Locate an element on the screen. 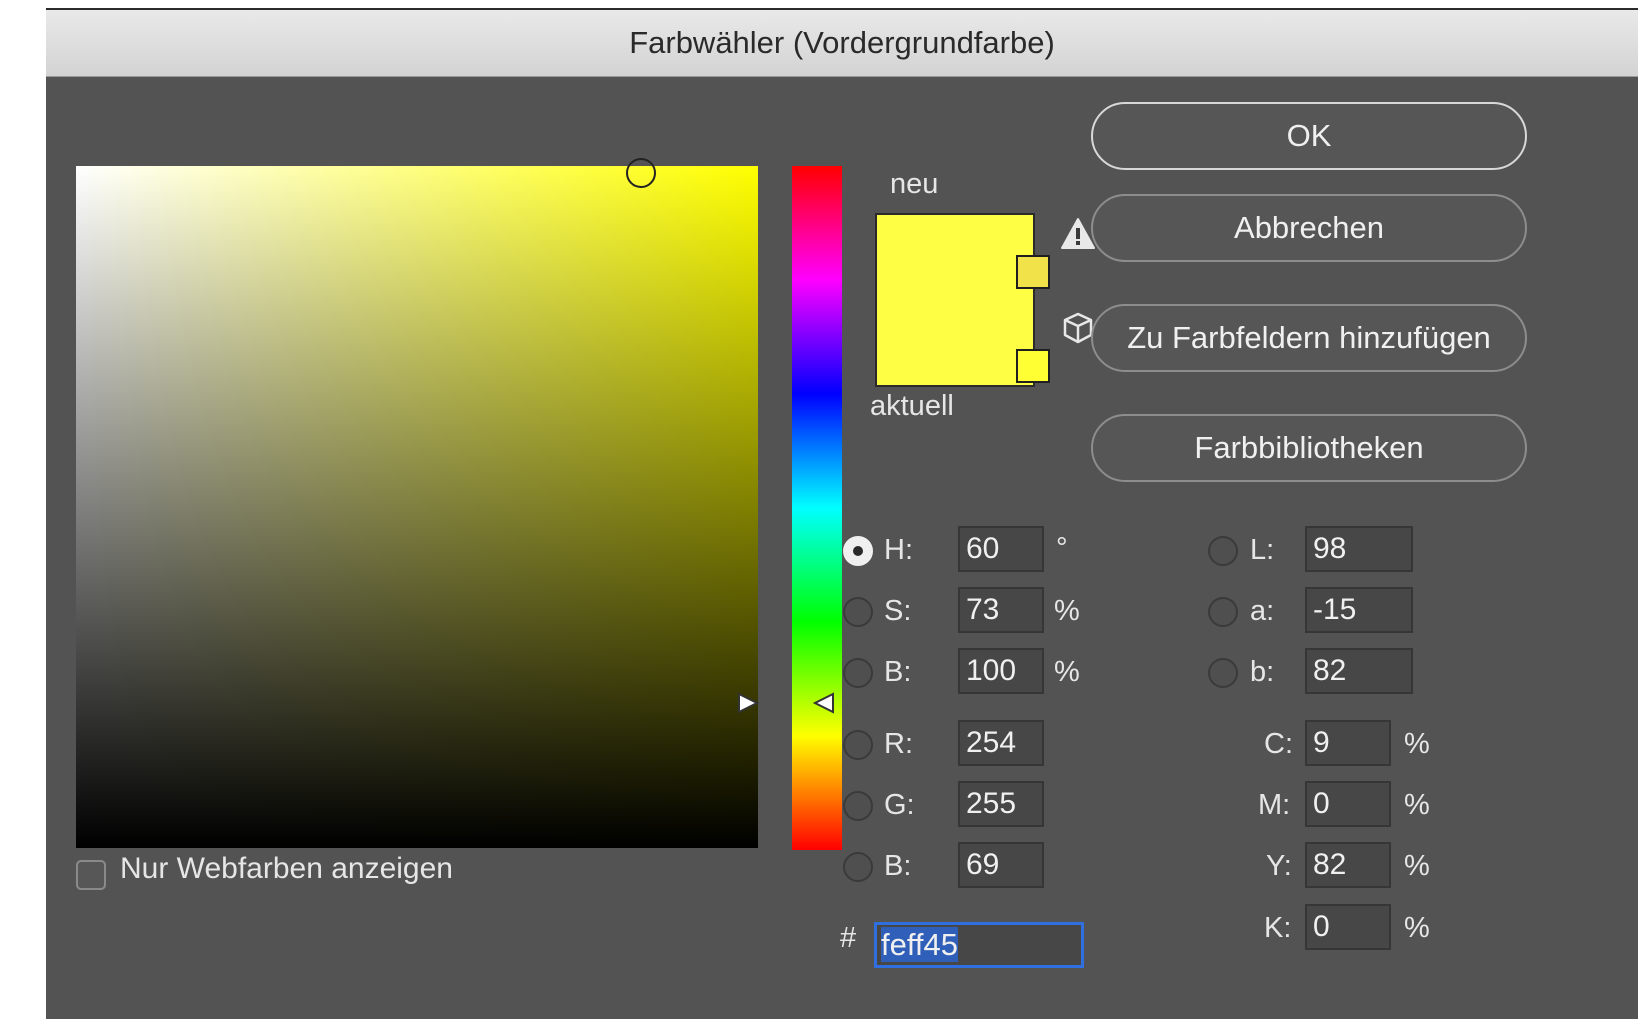 The height and width of the screenshot is (1019, 1638). yellow-unit: % is located at coordinates (1417, 866).